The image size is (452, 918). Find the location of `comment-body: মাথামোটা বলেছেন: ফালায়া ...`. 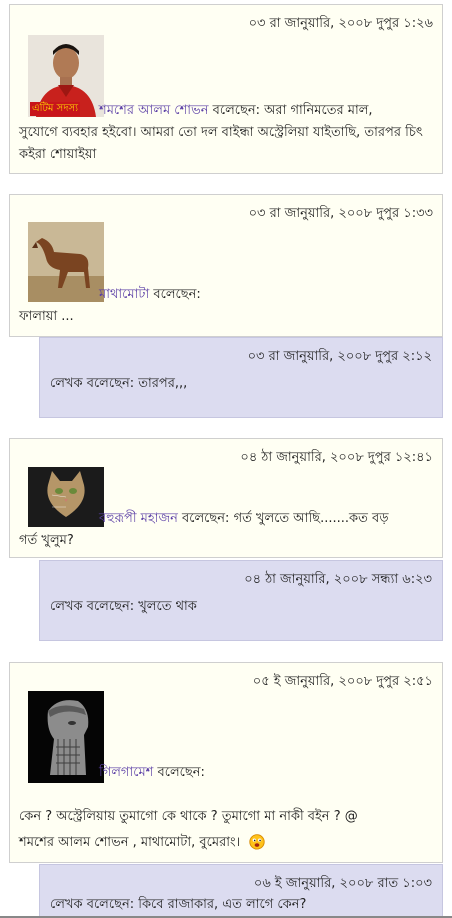

comment-body: মাথামোটা বলেছেন: ফালায়া ... is located at coordinates (226, 306).